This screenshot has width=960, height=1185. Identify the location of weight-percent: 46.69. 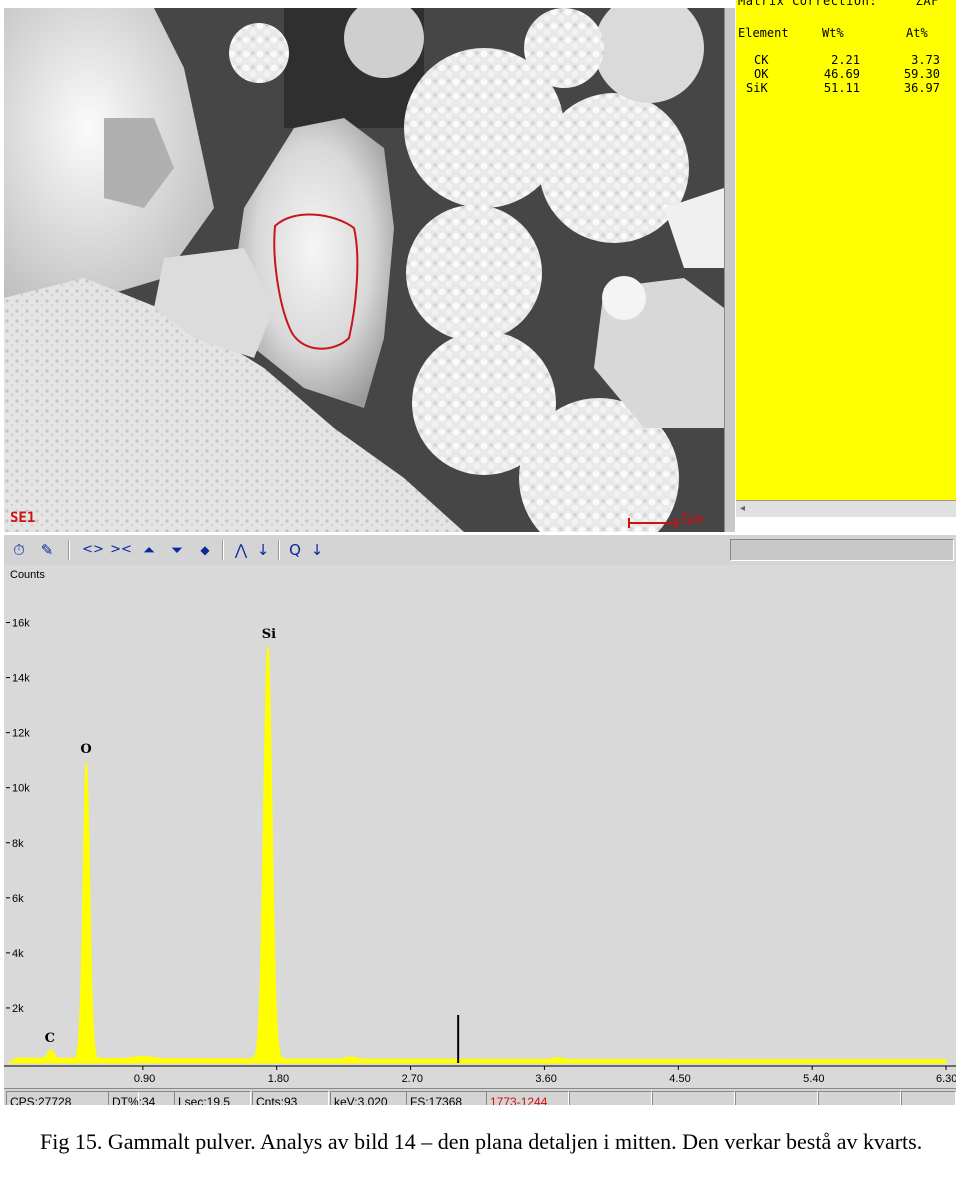
(841, 74).